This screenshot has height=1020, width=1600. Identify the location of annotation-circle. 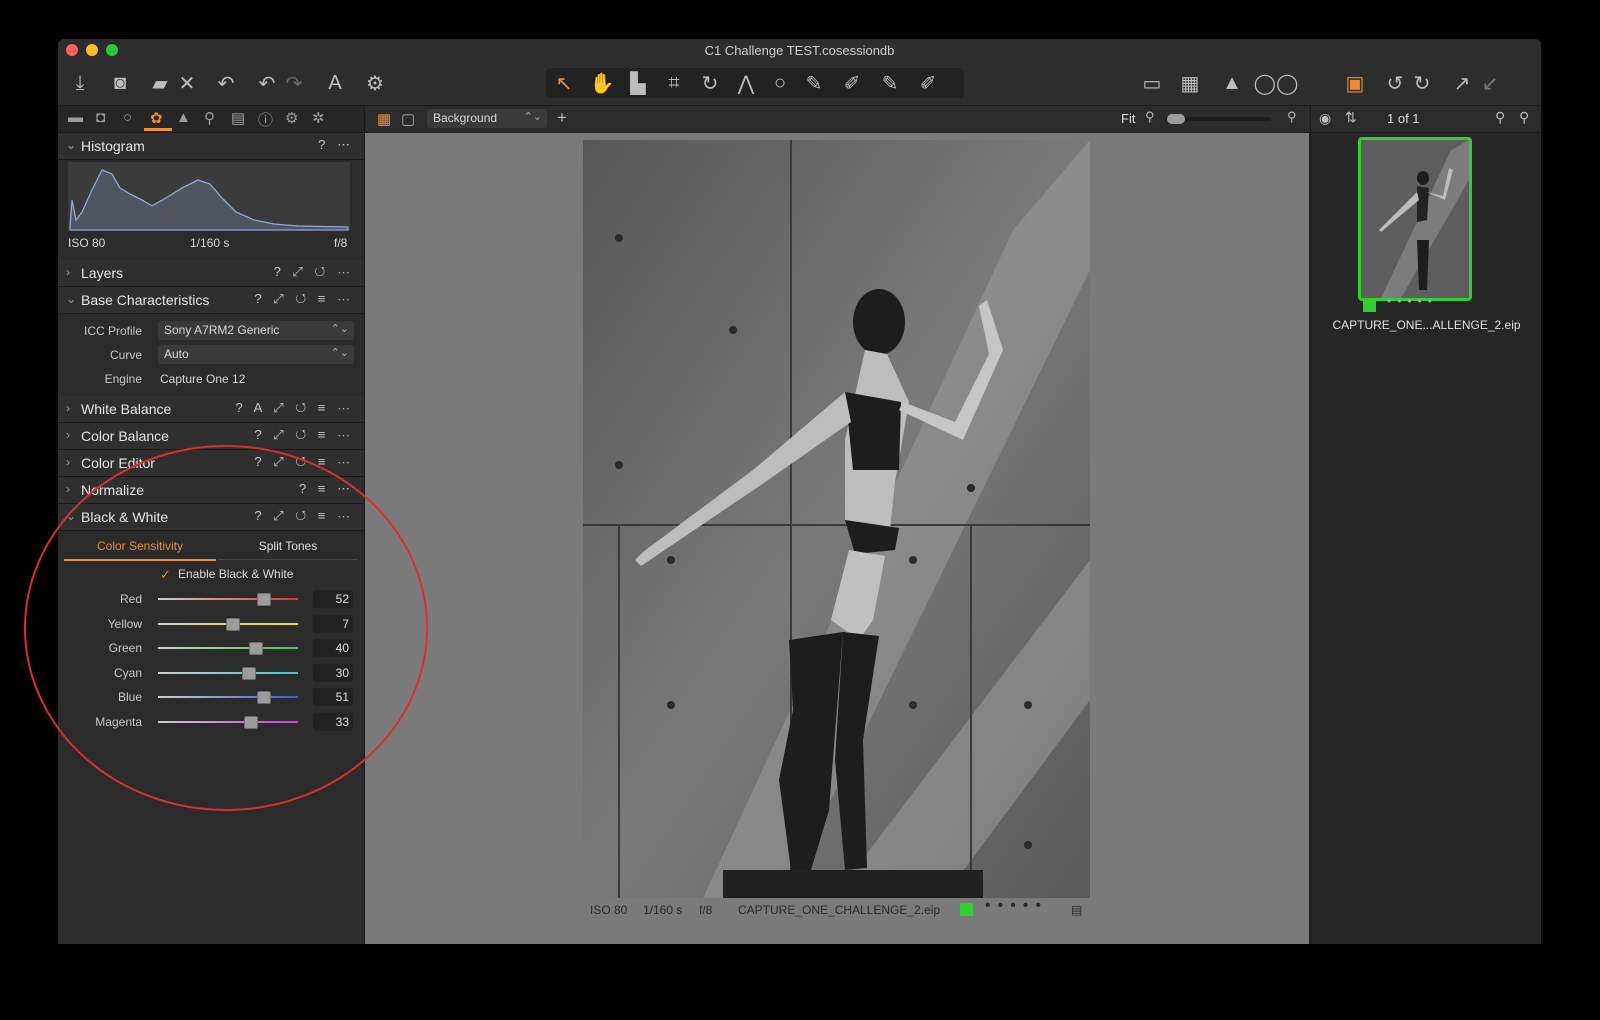
(226, 628).